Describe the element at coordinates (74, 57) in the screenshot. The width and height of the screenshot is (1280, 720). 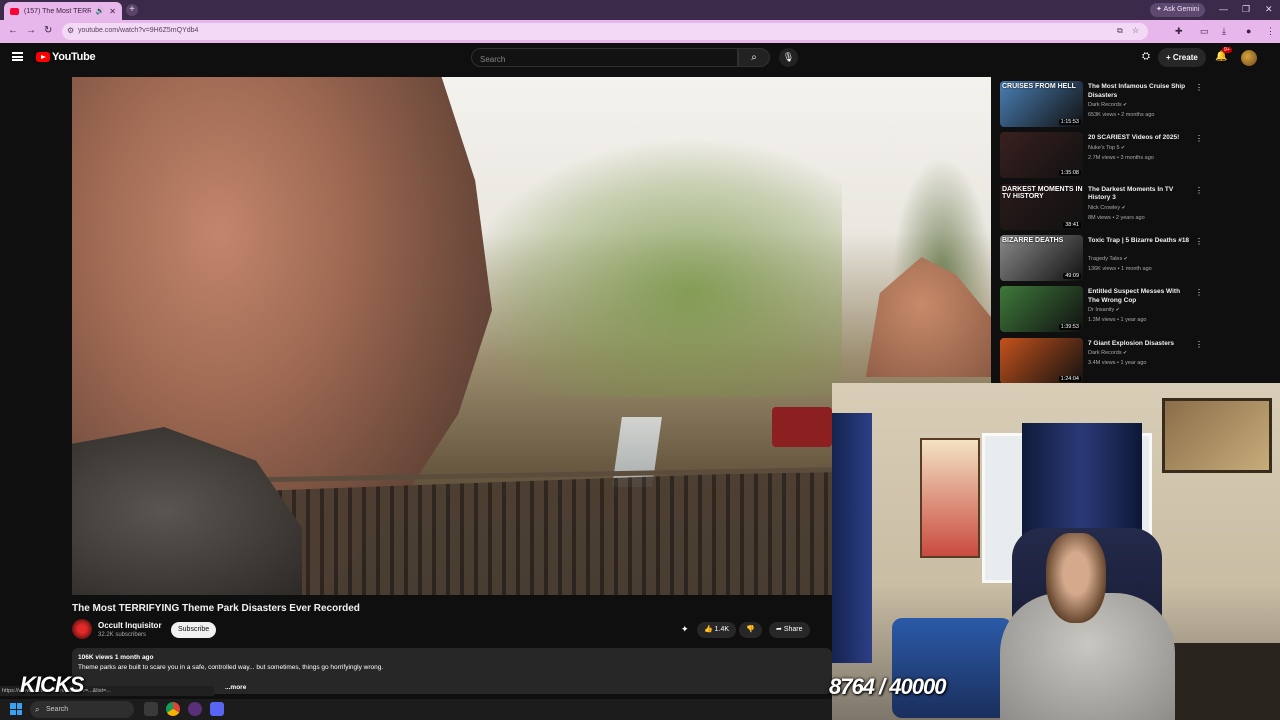
I see `youtube-logo-text: YouTube` at that location.